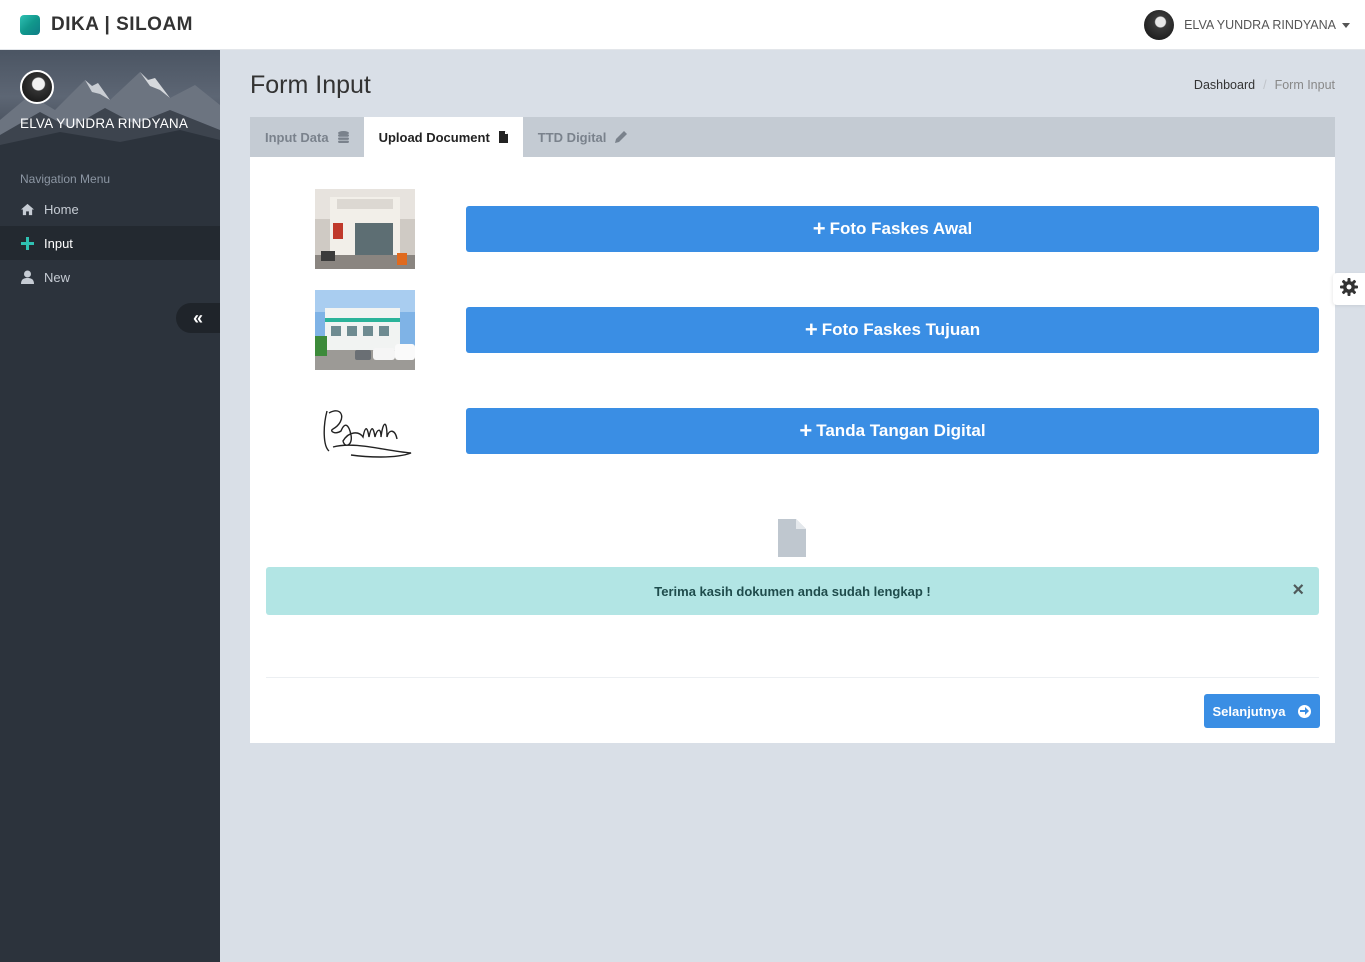 This screenshot has height=962, width=1365. I want to click on tab-ttd-digital: TTD Digital, so click(583, 137).